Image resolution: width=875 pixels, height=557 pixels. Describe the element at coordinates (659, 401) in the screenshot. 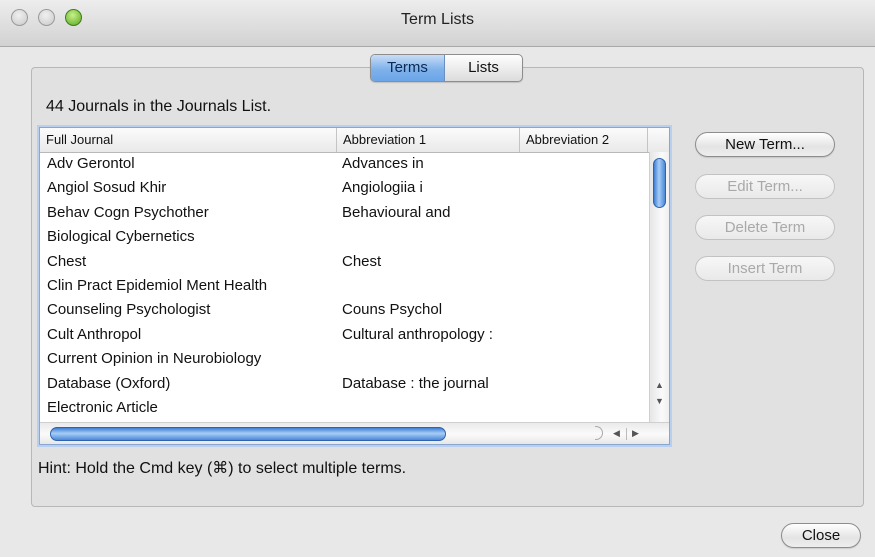

I see `scroll-down-arrow-icon: ▼` at that location.